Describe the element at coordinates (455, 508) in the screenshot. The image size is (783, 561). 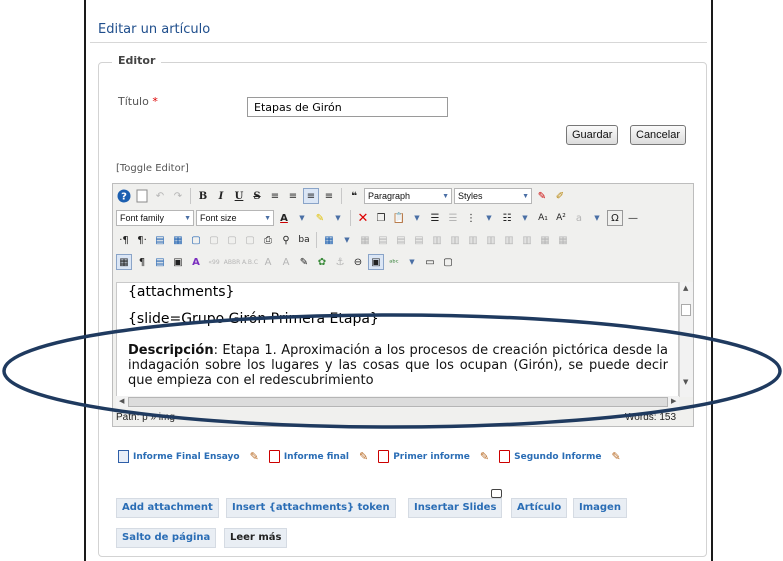
I see `insertar-slides-button: Insertar Slides` at that location.